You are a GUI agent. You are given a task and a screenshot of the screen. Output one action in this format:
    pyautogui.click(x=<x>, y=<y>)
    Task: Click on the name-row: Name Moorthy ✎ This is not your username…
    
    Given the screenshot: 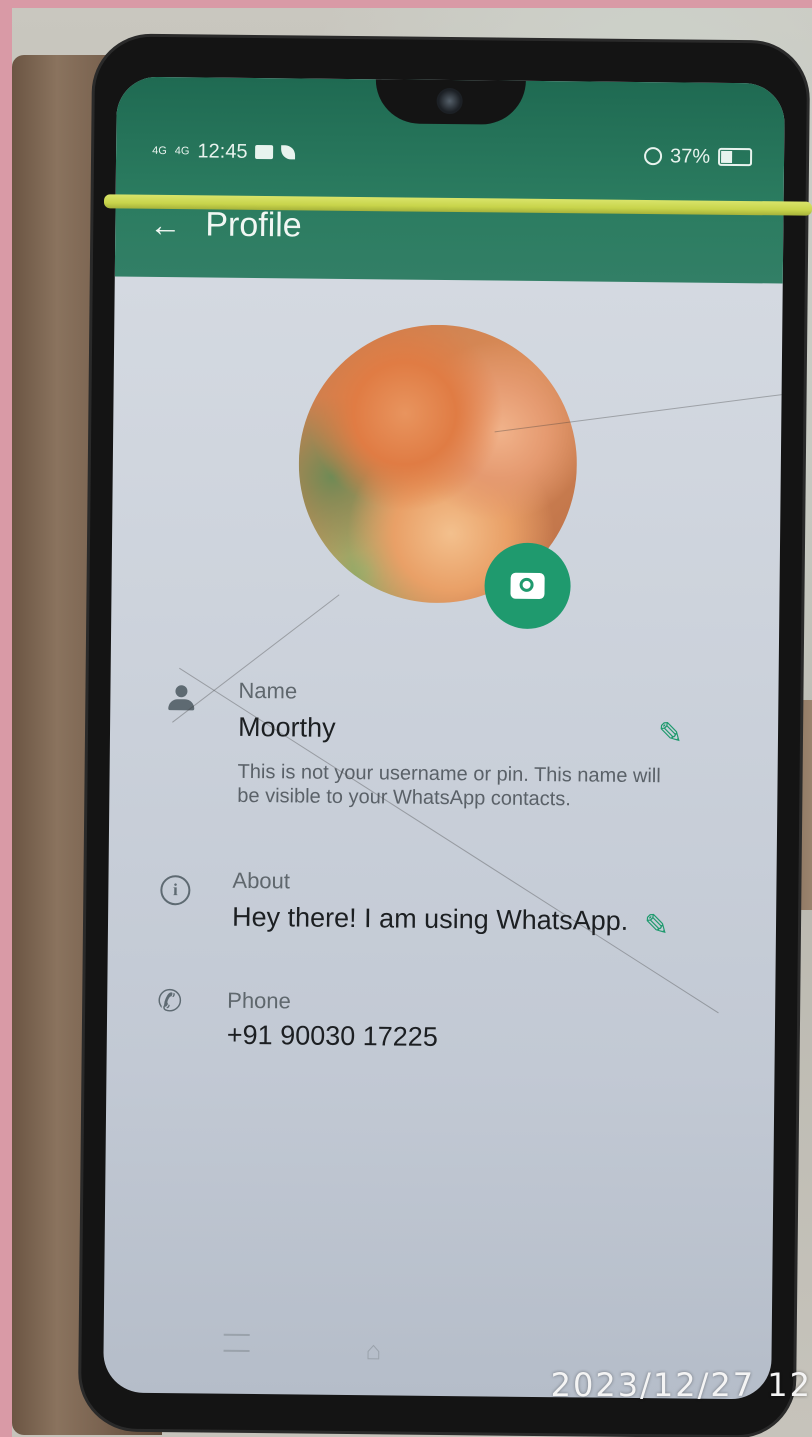 What is the action you would take?
    pyautogui.click(x=445, y=743)
    